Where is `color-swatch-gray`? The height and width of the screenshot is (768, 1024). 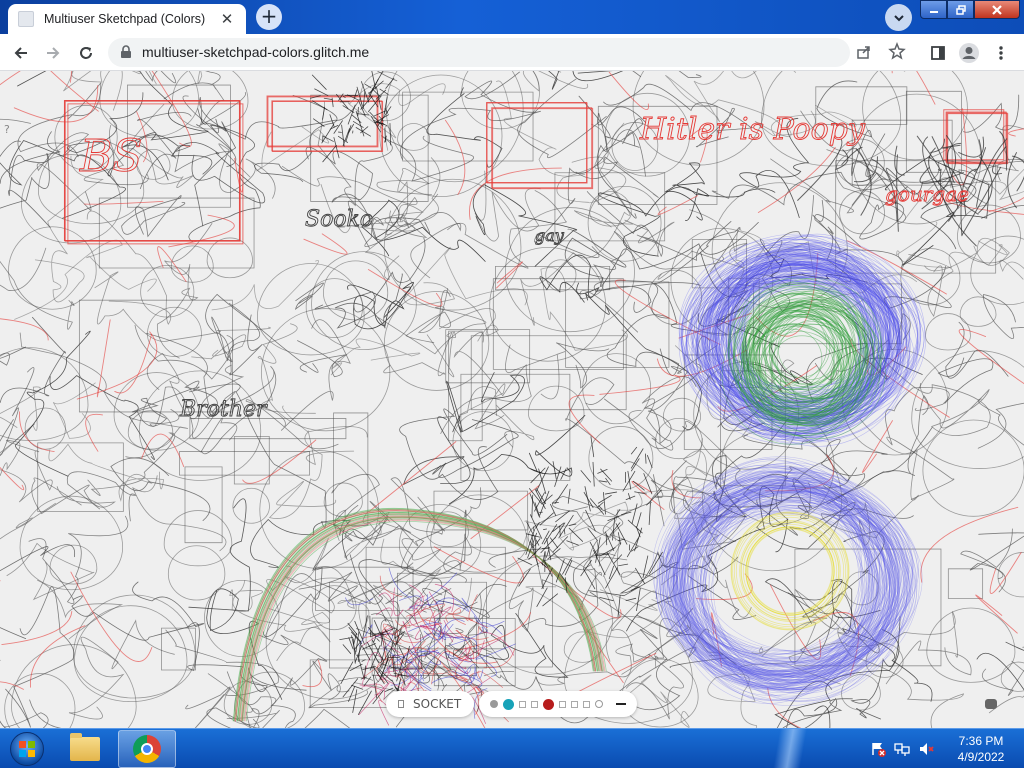
color-swatch-gray is located at coordinates (494, 704).